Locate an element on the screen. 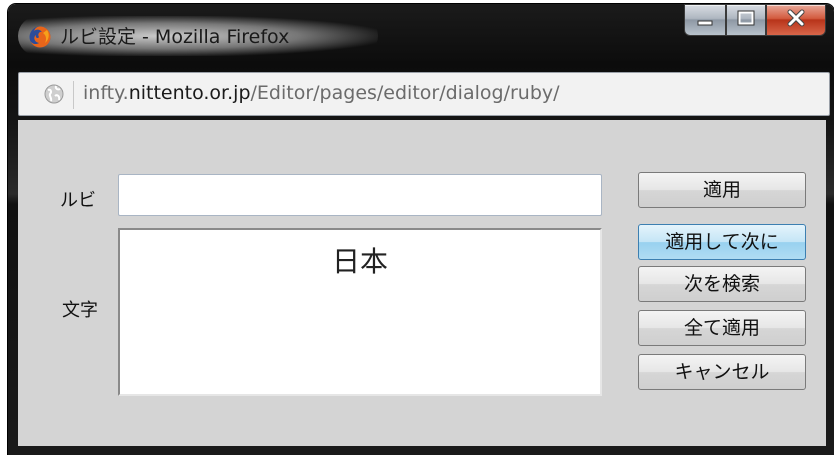 This screenshot has width=834, height=455. url-domain: nittento.or.jp is located at coordinates (189, 93).